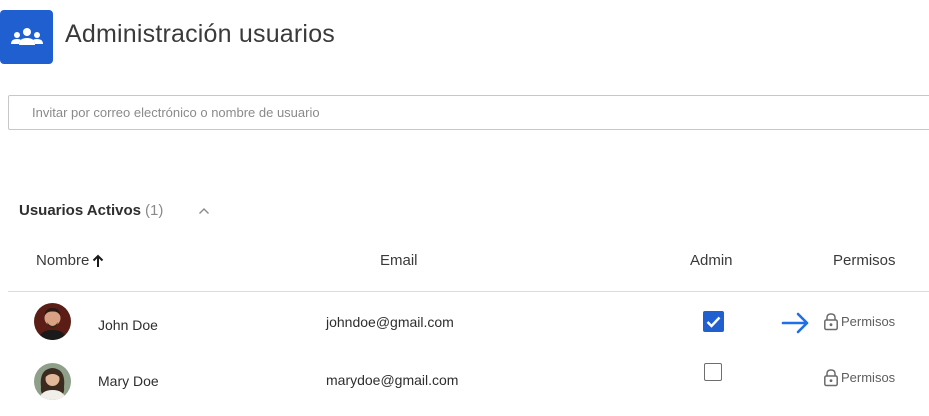  I want to click on section-header: Usuarios Activos (1), so click(91, 210).